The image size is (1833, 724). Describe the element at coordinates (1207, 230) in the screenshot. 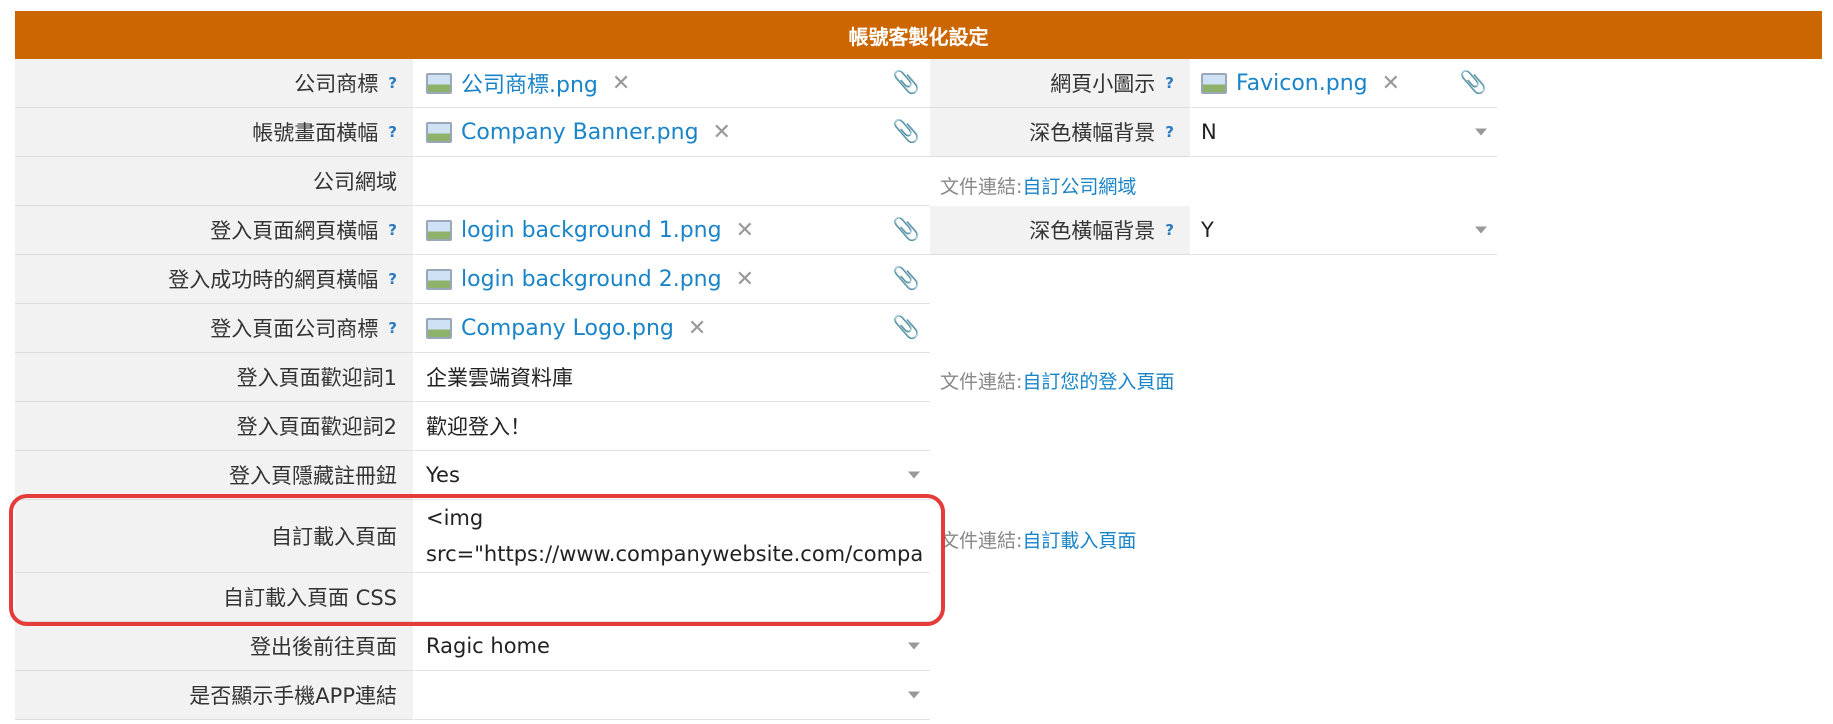

I see `select-value: Y` at that location.